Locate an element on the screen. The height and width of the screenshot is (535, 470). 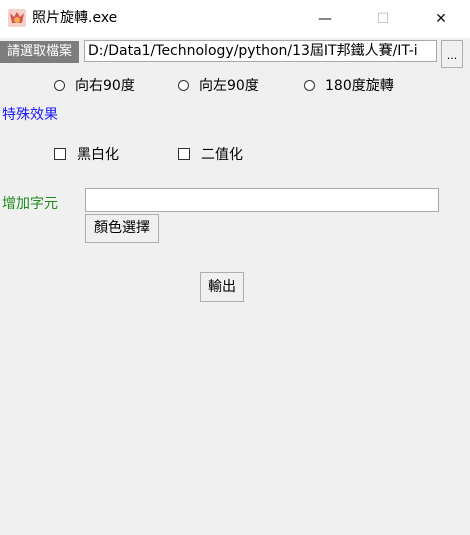
select-file-label: 請選取檔案 is located at coordinates (39, 52).